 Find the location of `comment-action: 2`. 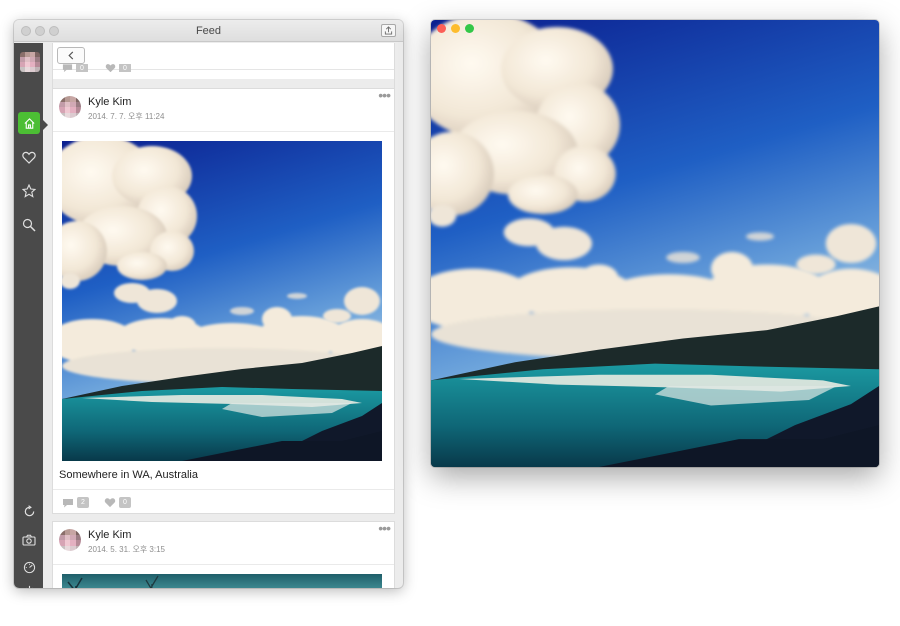

comment-action: 2 is located at coordinates (75, 502).